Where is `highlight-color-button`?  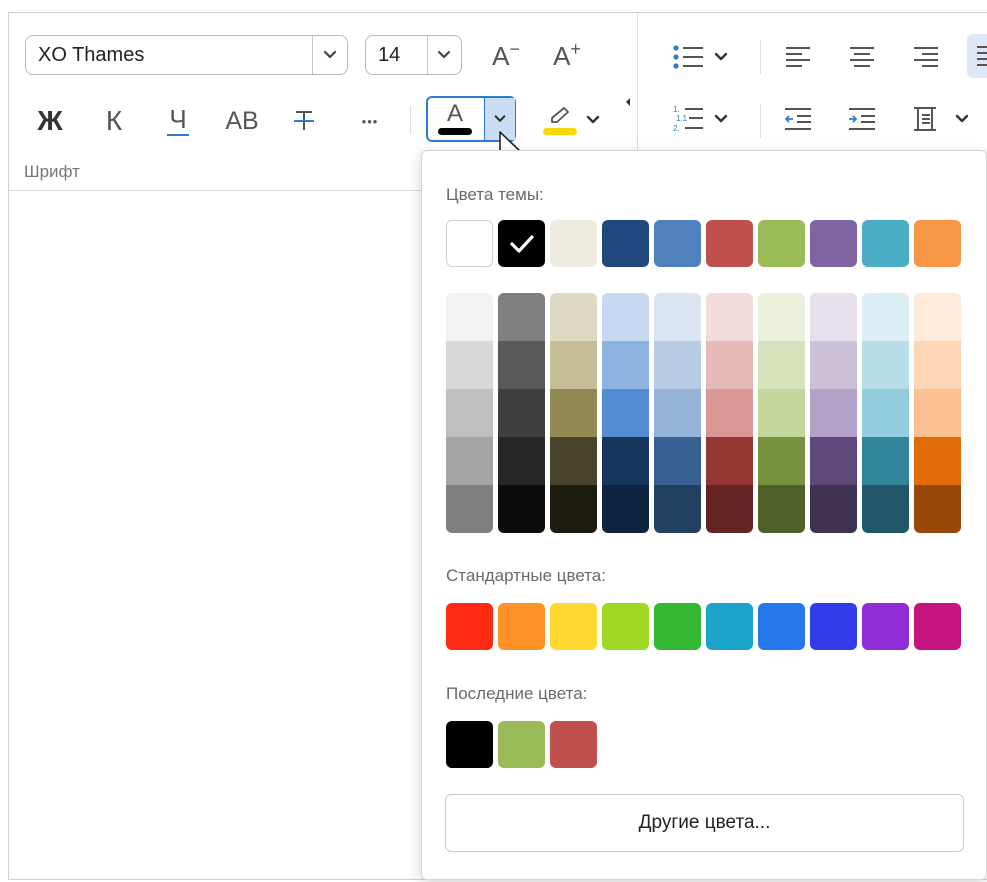
highlight-color-button is located at coordinates (572, 120).